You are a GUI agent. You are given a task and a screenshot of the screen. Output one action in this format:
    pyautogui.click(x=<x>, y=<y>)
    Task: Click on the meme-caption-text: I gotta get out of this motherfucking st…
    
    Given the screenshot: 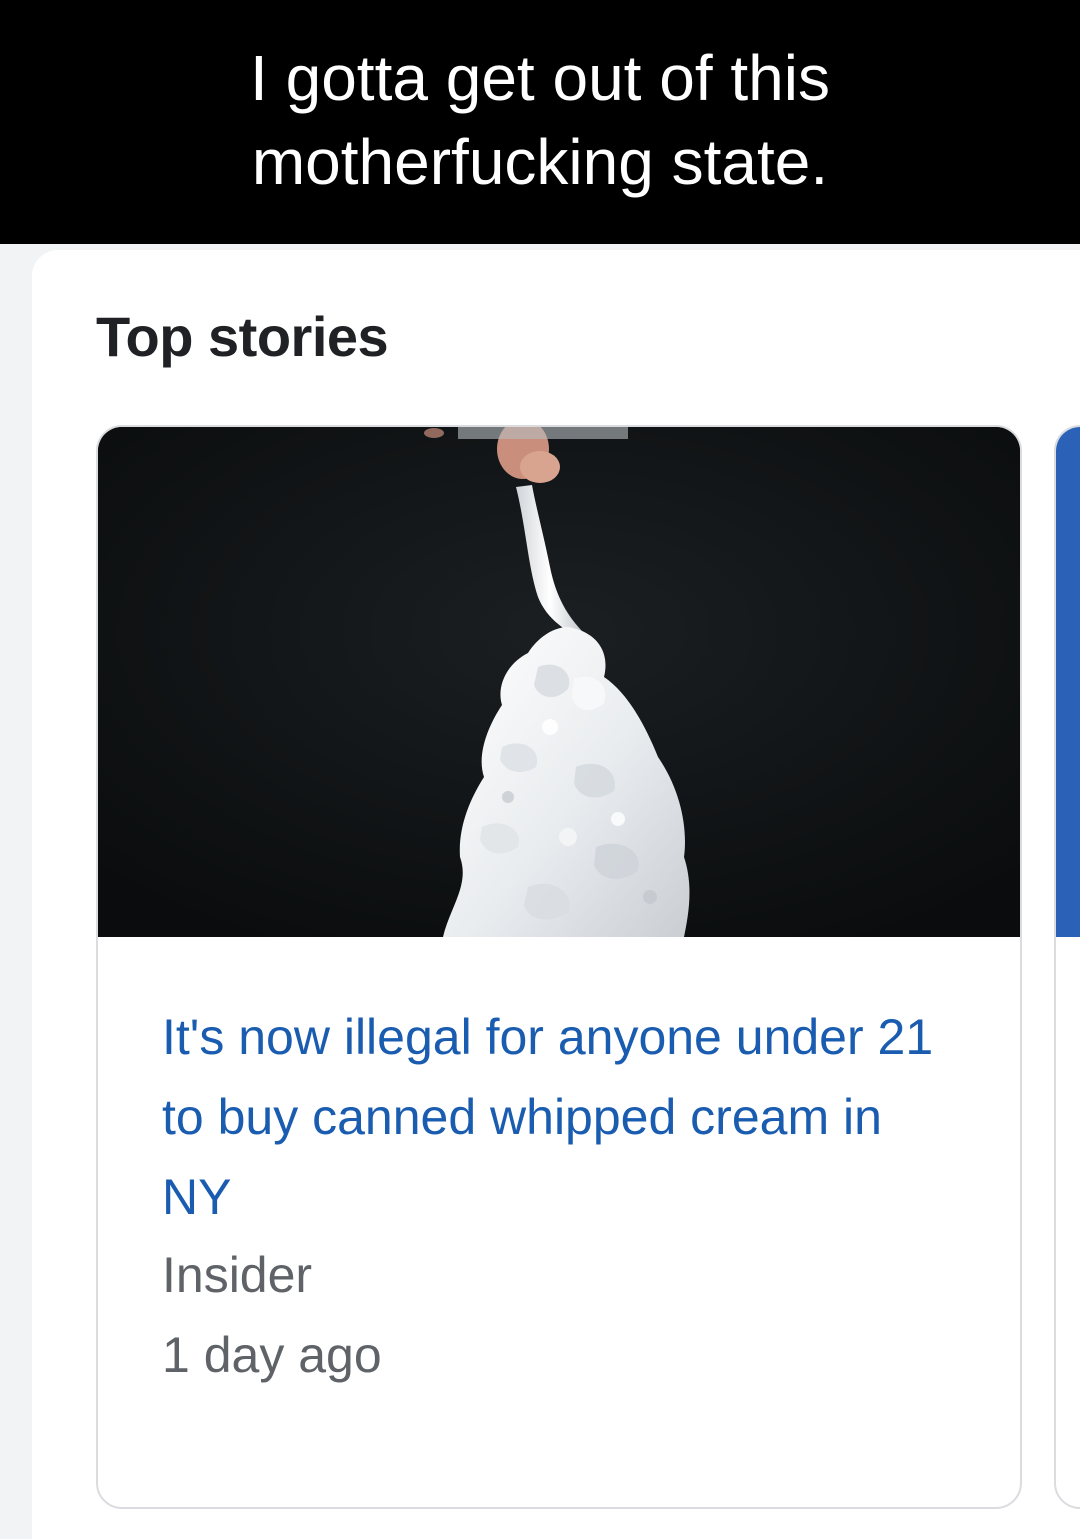 What is the action you would take?
    pyautogui.click(x=540, y=120)
    